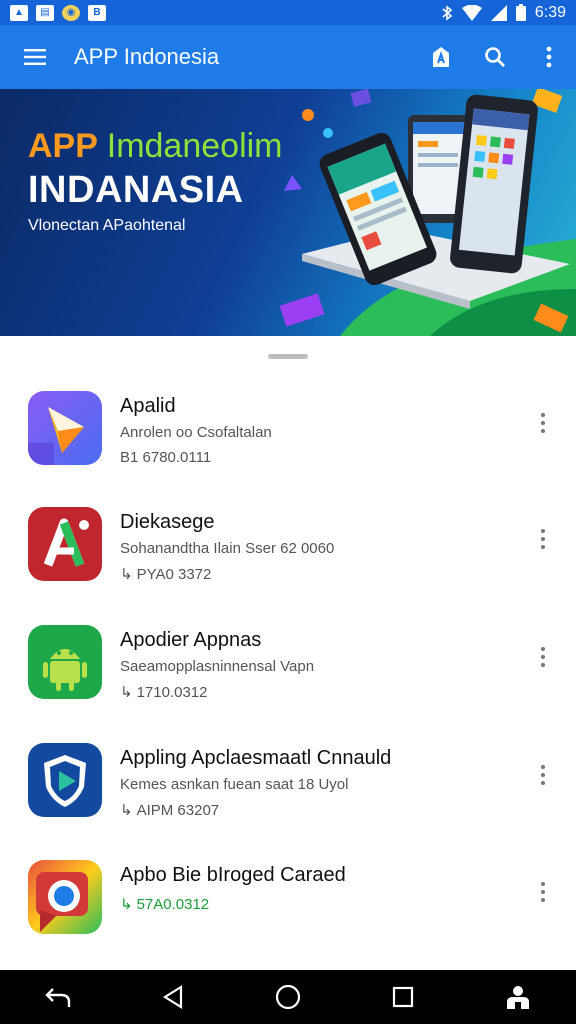 The width and height of the screenshot is (576, 1024). I want to click on letter-a-icon, so click(65, 544).